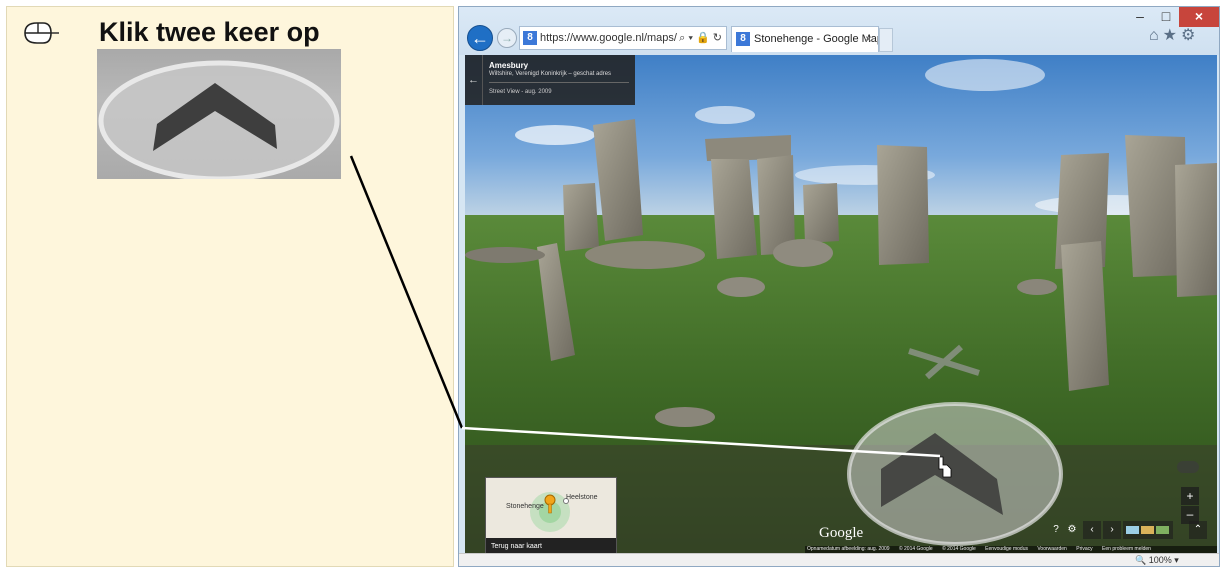 The width and height of the screenshot is (1224, 569). Describe the element at coordinates (1140, 17) in the screenshot. I see `minimize-button: –` at that location.